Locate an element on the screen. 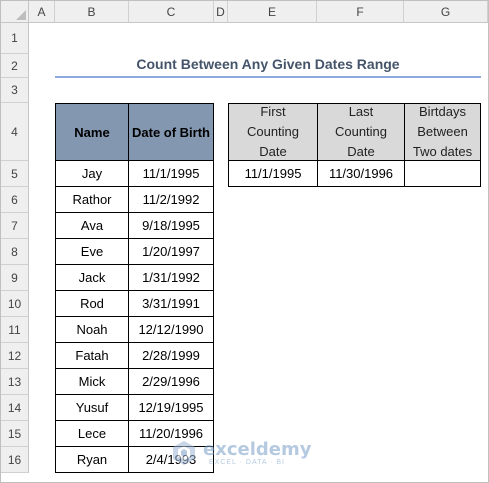 The height and width of the screenshot is (483, 489). date-of-birth-cell: 1/20/1997 is located at coordinates (171, 251).